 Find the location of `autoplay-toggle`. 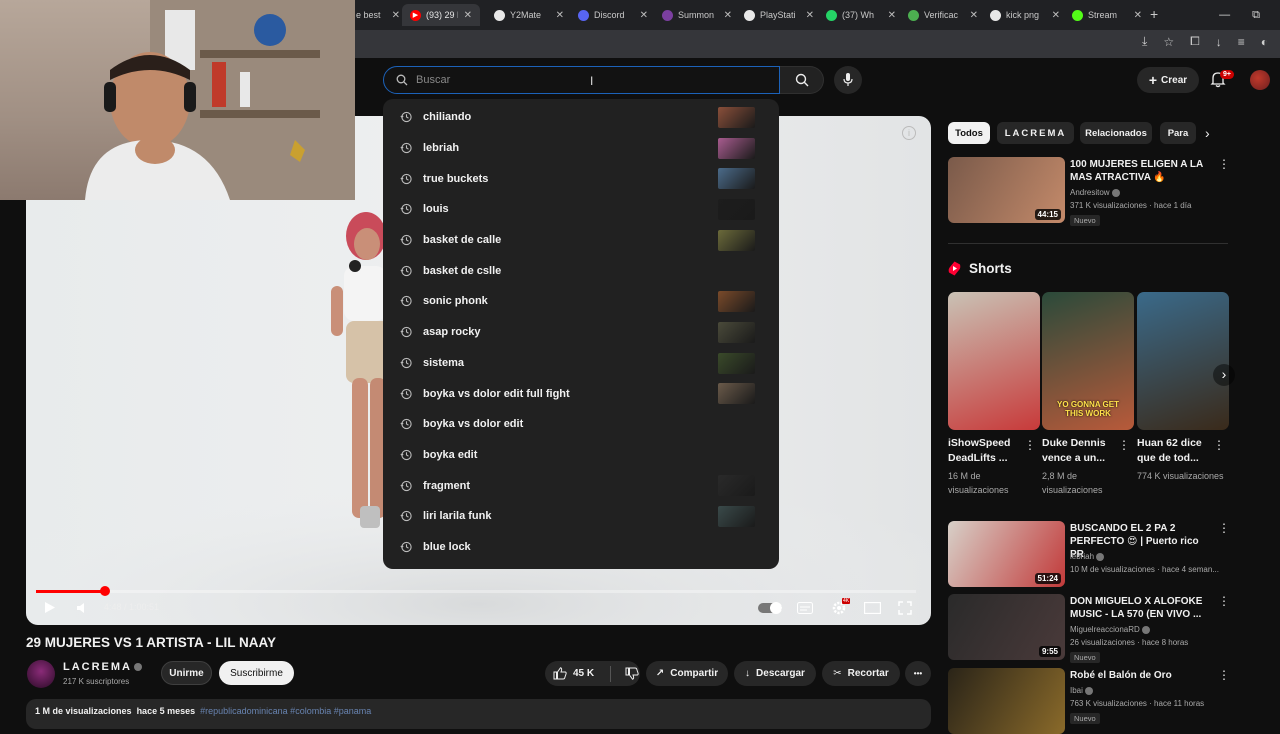

autoplay-toggle is located at coordinates (770, 608).